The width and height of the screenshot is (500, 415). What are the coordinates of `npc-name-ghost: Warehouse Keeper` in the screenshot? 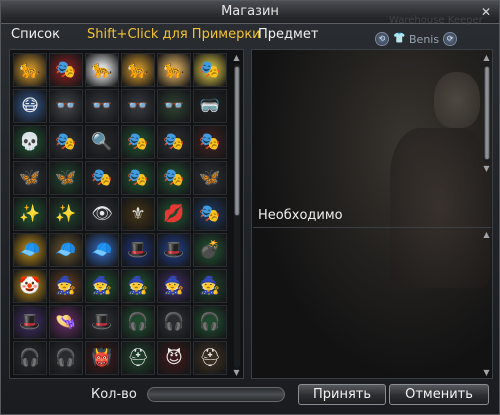 It's located at (436, 20).